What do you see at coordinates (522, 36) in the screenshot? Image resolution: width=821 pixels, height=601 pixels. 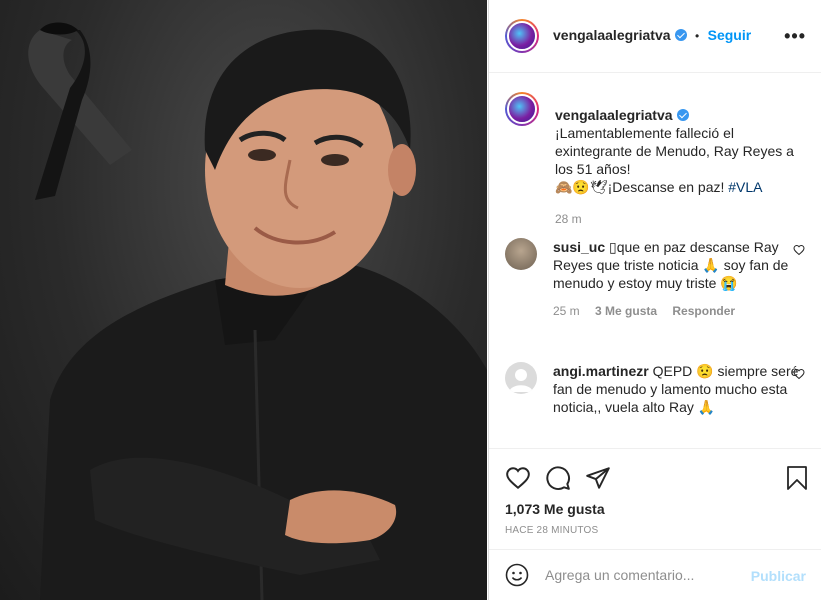 I see `author-avatar` at bounding box center [522, 36].